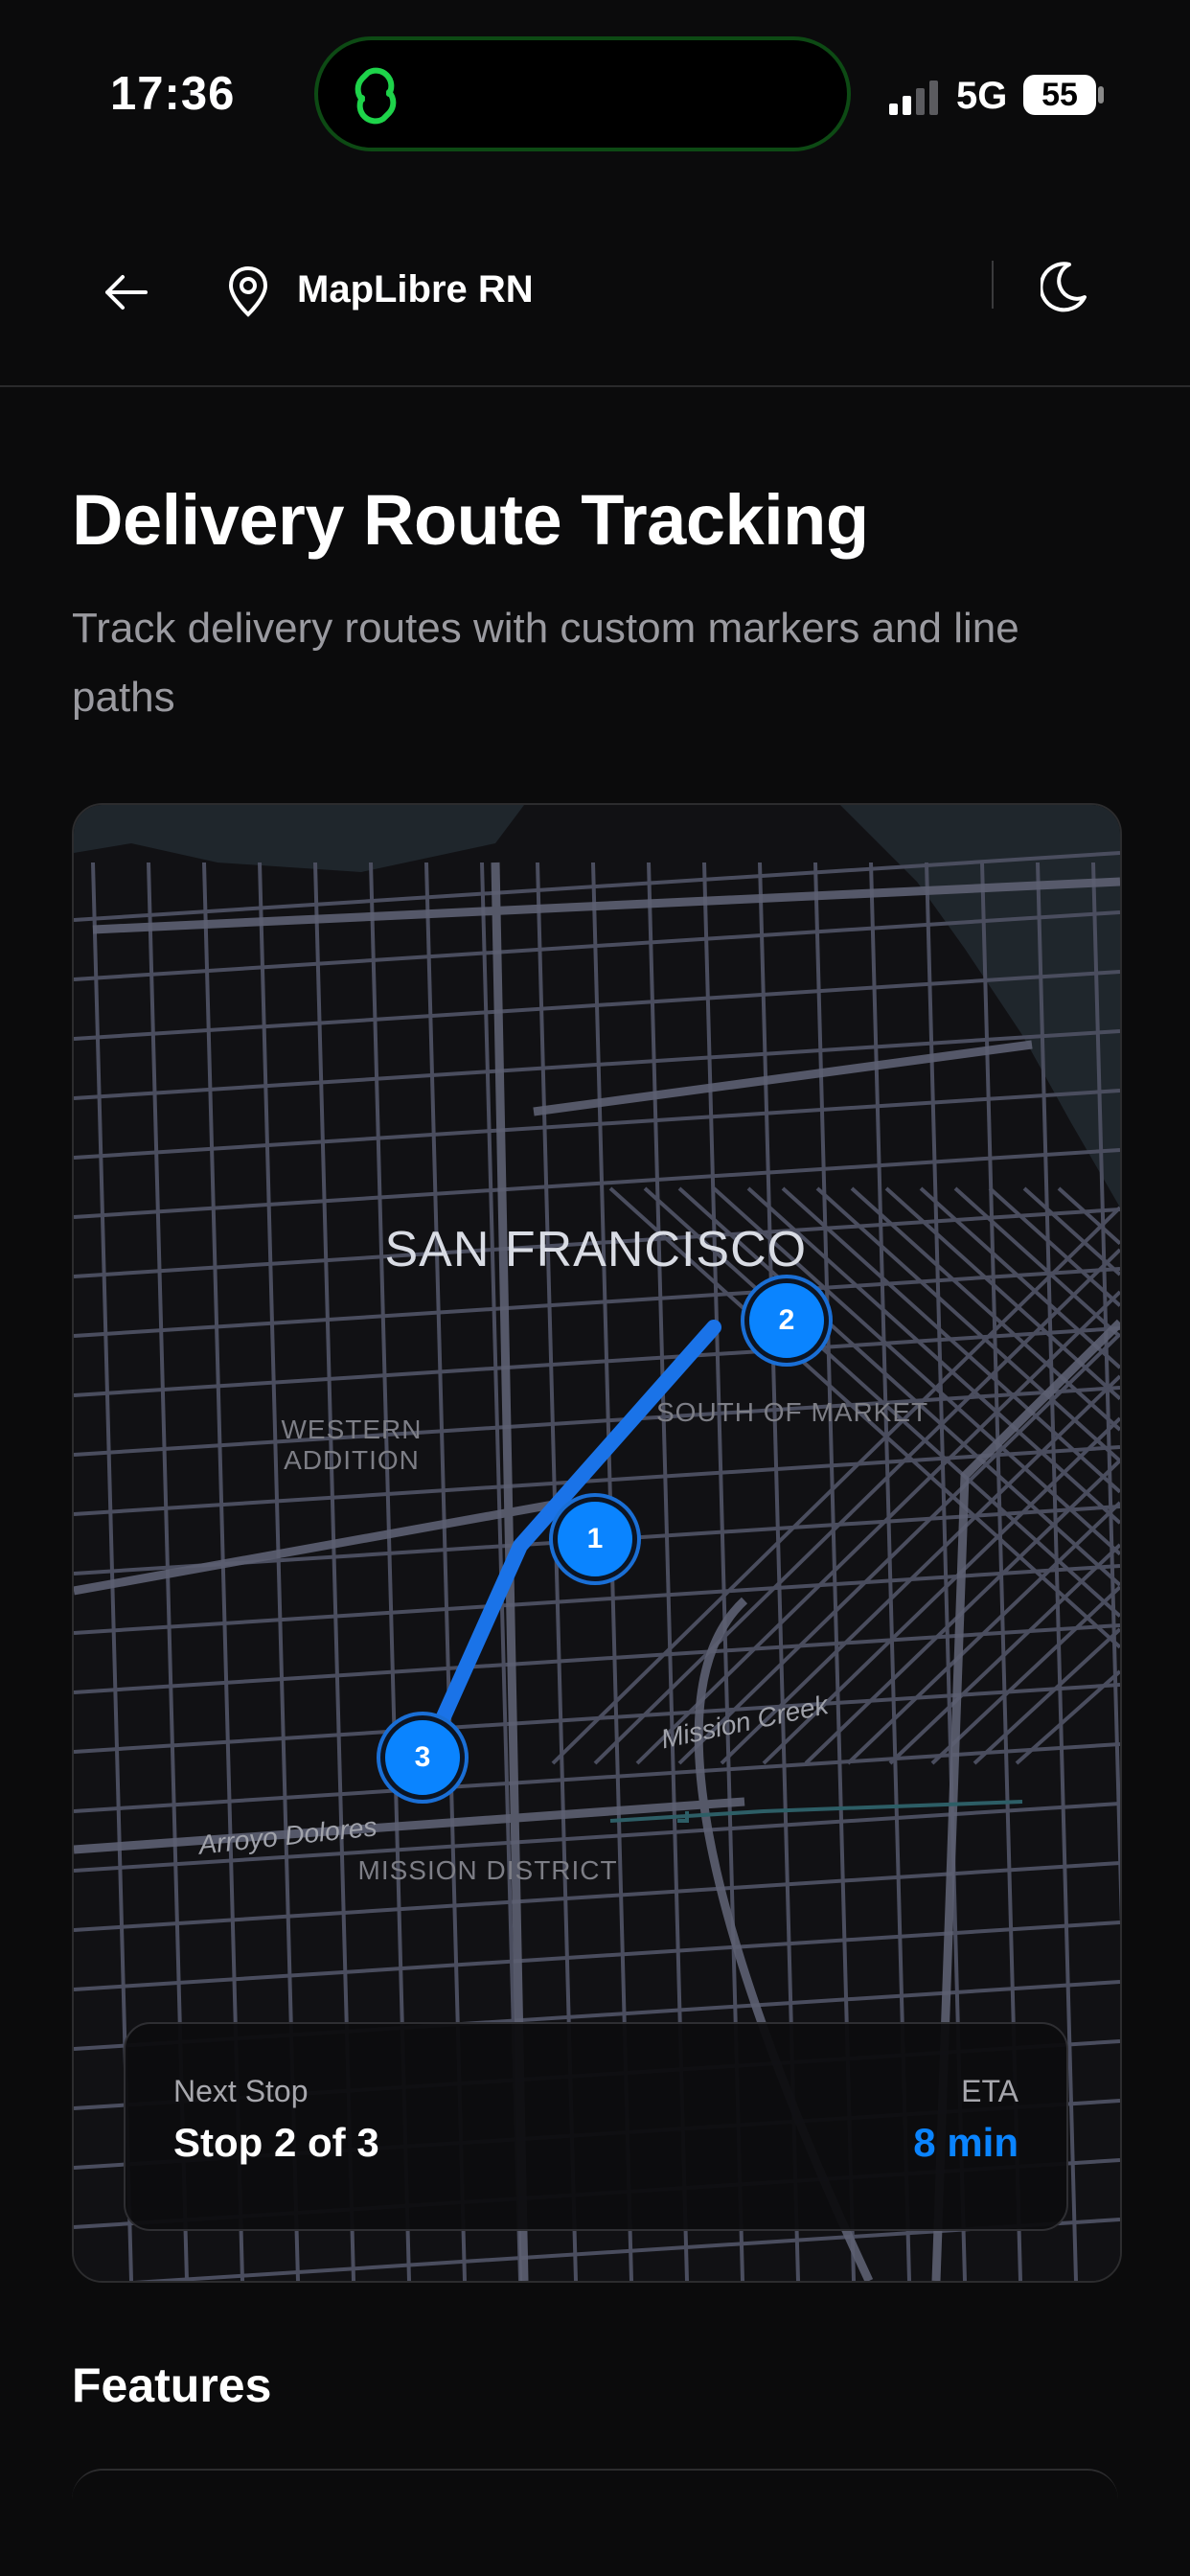 The image size is (1190, 2576). I want to click on map-label-western-addition: WESTERN ADDITION, so click(352, 1444).